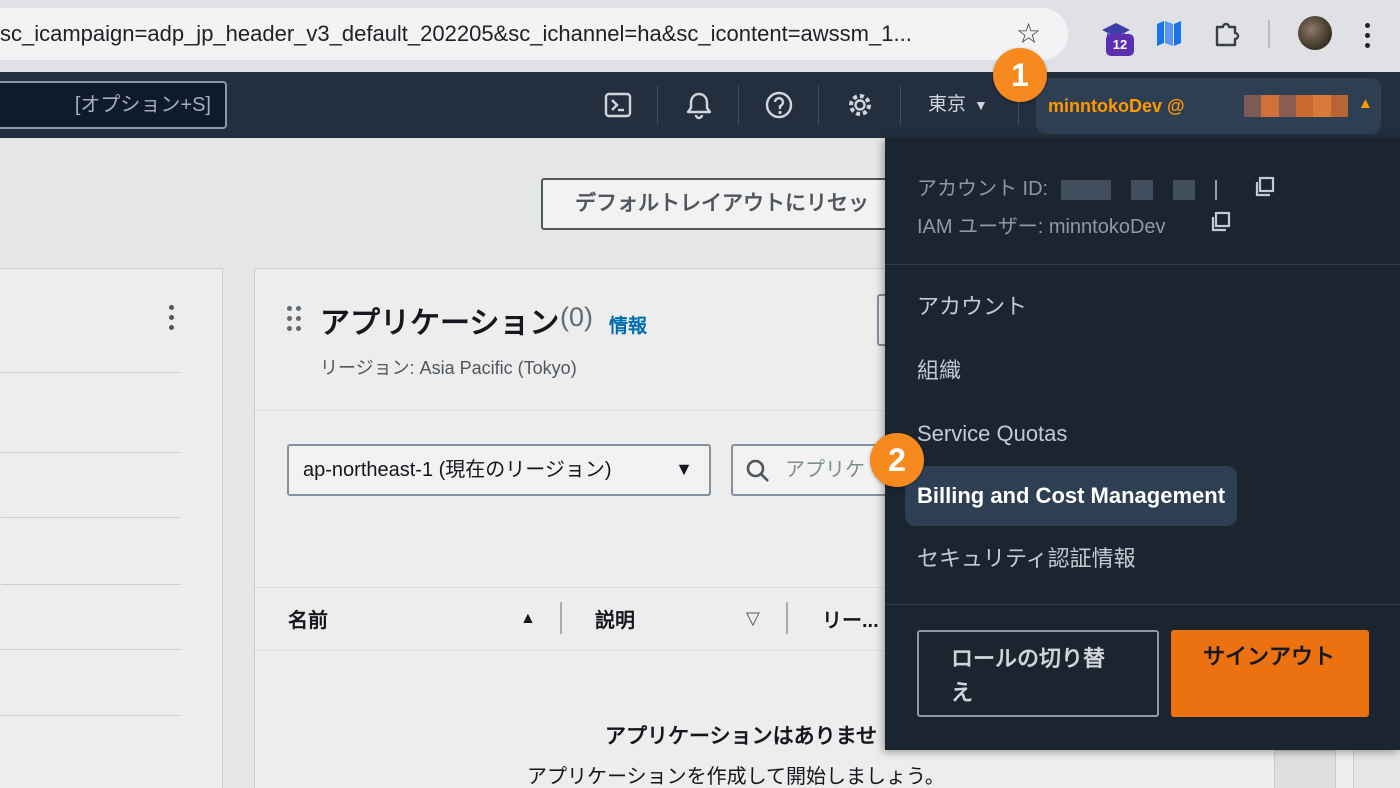  Describe the element at coordinates (1071, 496) in the screenshot. I see `menu-item-billing: Billing and Cost Management` at that location.